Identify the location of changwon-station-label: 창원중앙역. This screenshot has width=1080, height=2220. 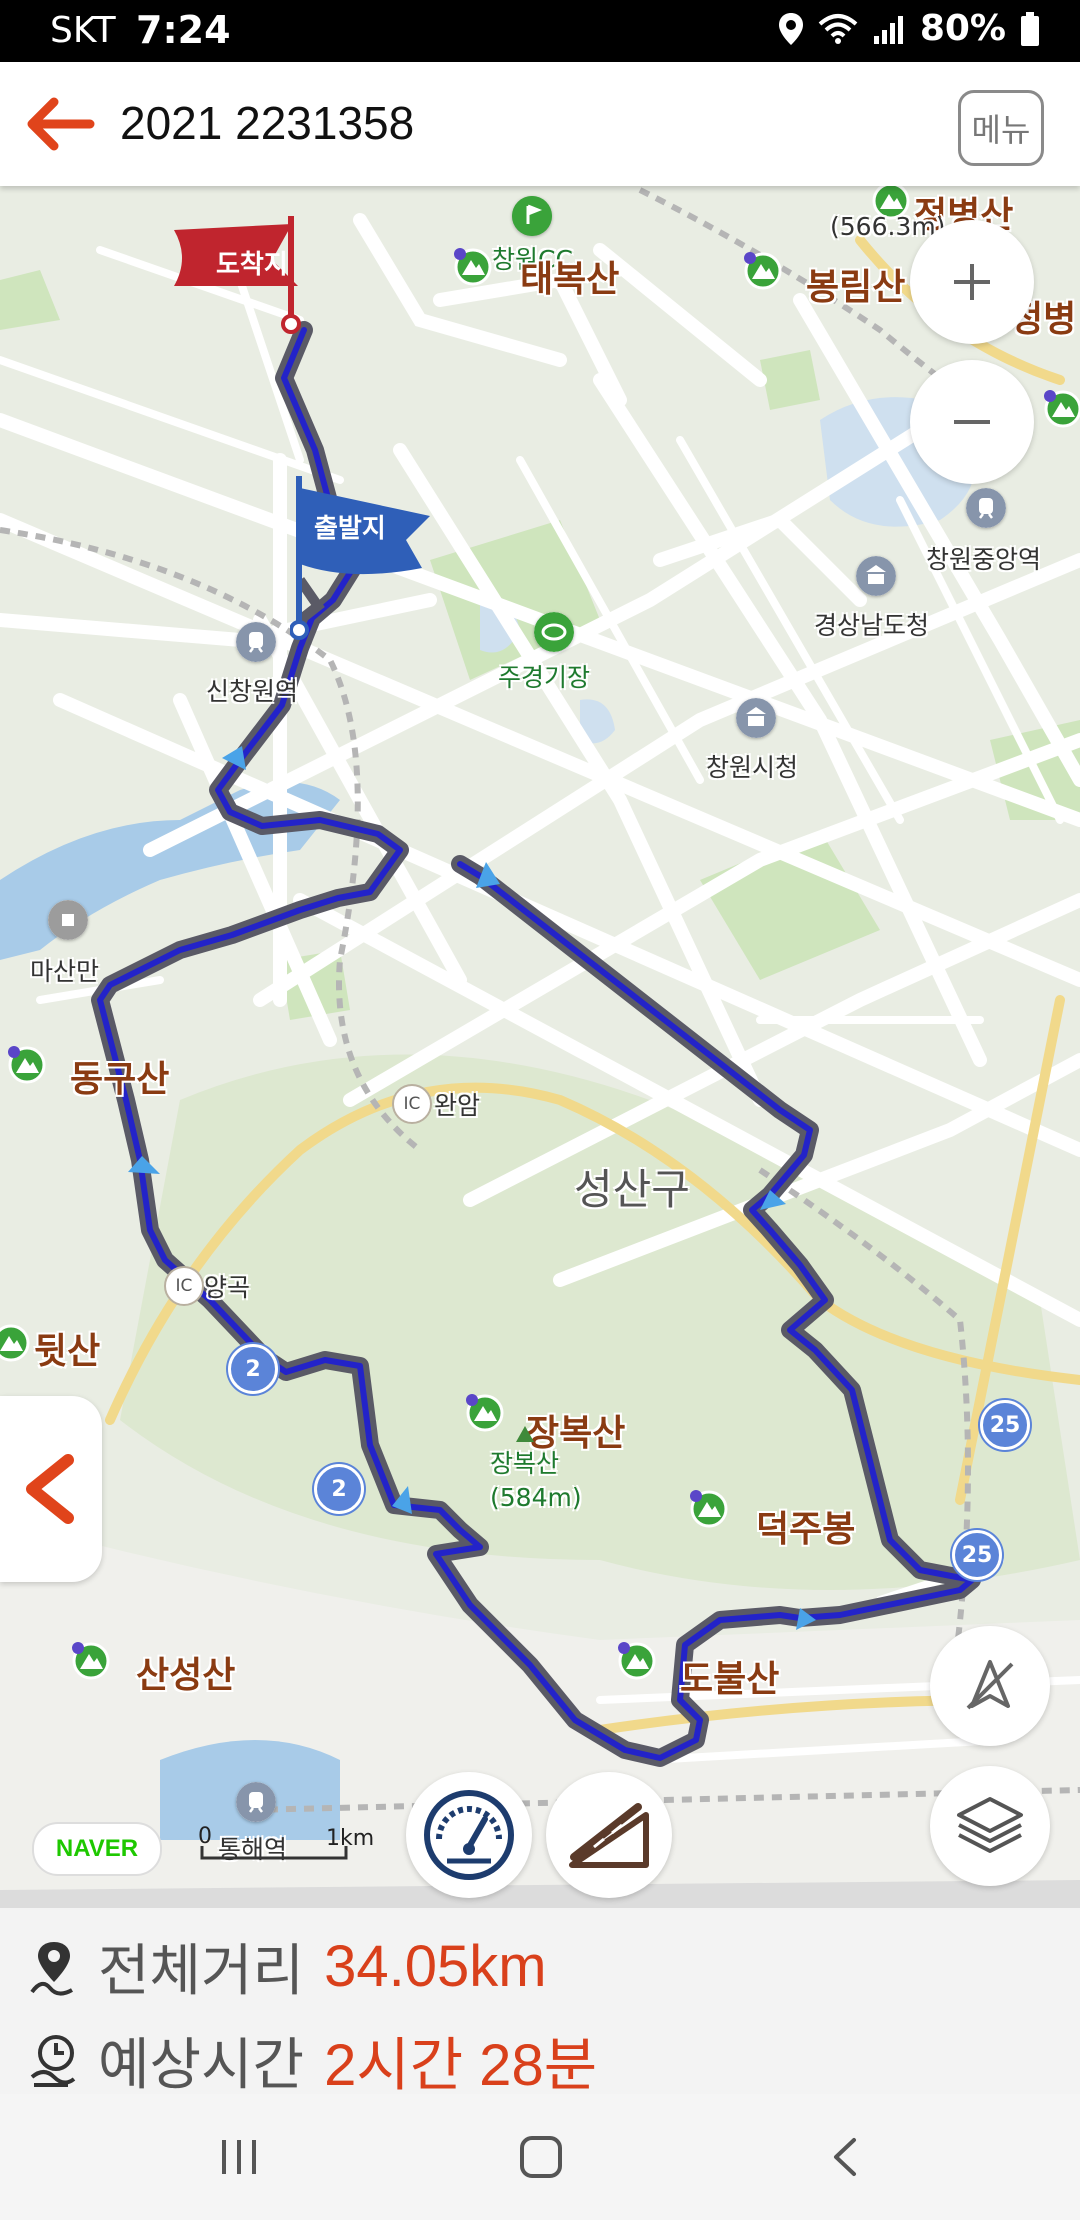
(984, 559).